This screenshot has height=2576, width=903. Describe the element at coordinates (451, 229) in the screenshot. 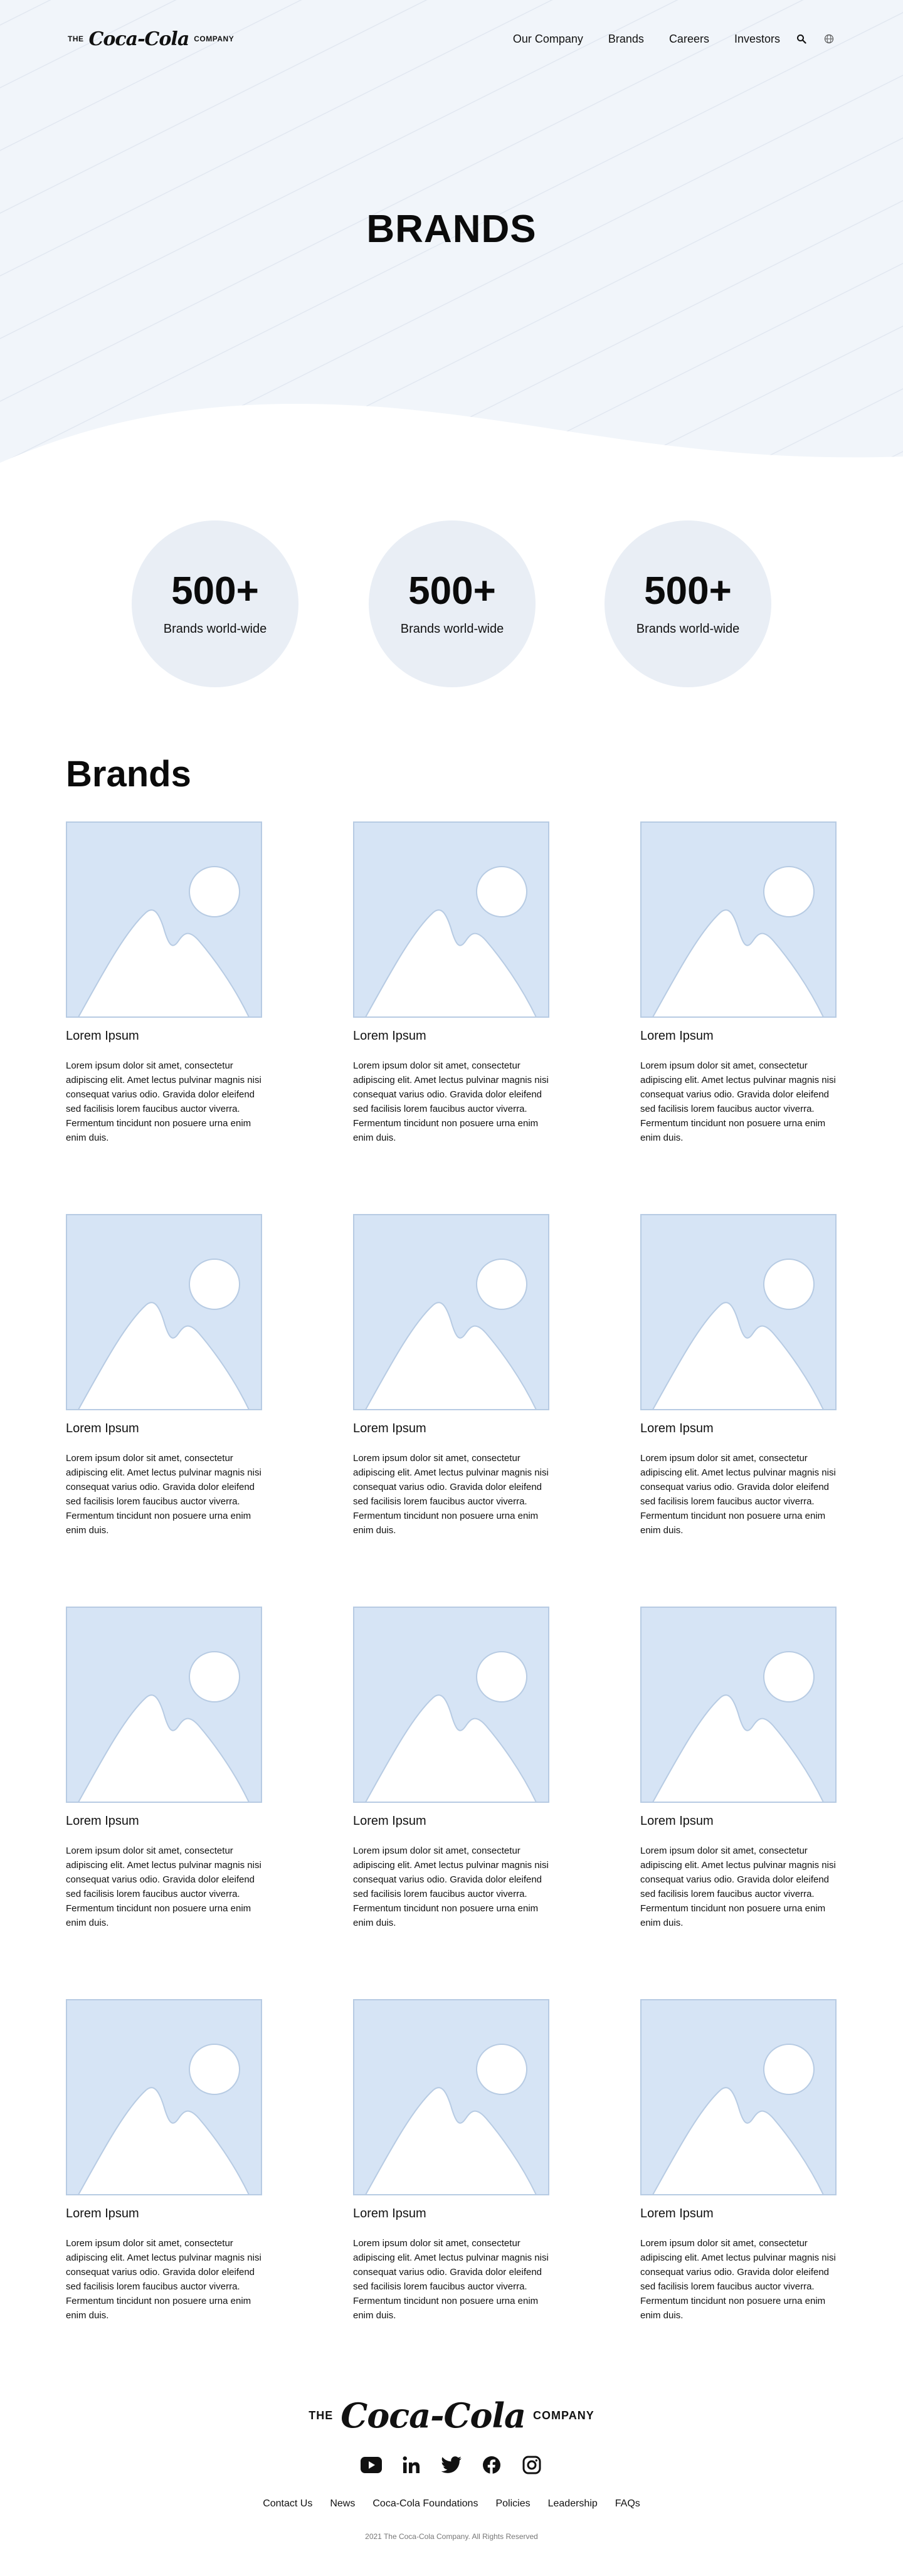

I see `page-title: BRANDS` at that location.